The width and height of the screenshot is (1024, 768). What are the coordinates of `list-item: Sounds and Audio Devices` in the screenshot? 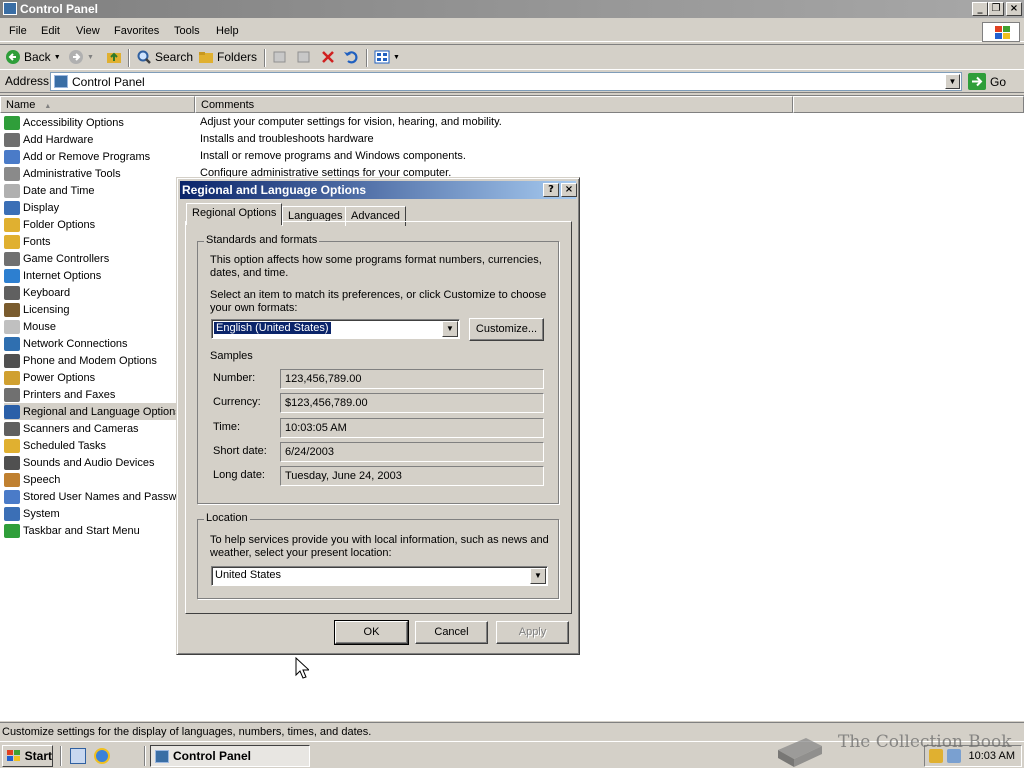 It's located at (99, 462).